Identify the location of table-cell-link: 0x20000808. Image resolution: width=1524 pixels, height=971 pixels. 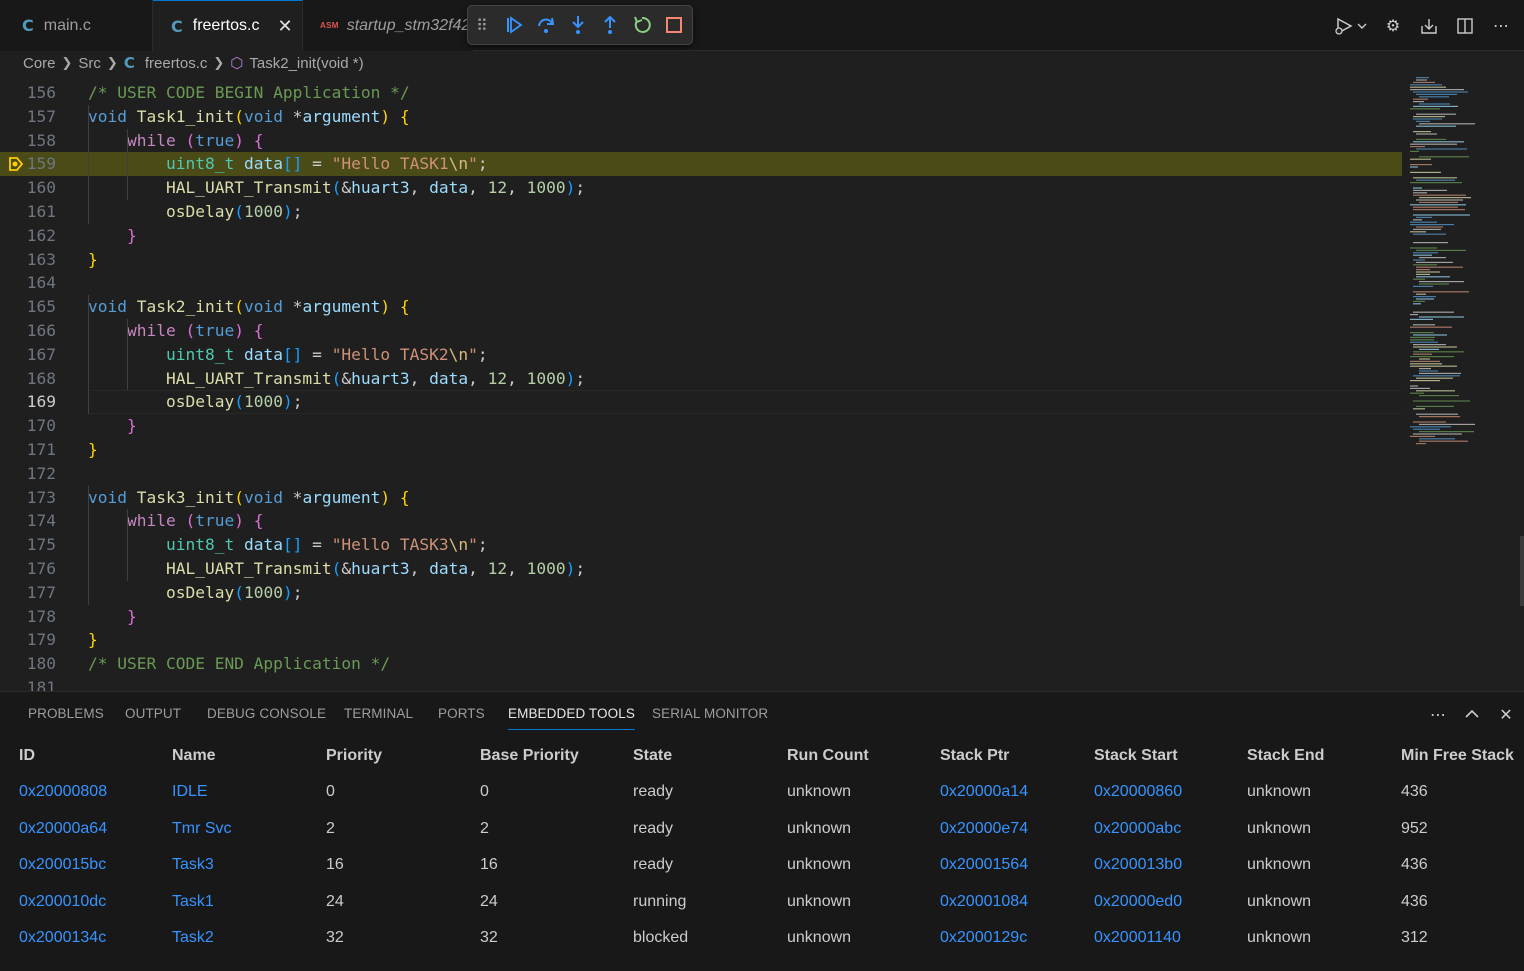
(63, 792).